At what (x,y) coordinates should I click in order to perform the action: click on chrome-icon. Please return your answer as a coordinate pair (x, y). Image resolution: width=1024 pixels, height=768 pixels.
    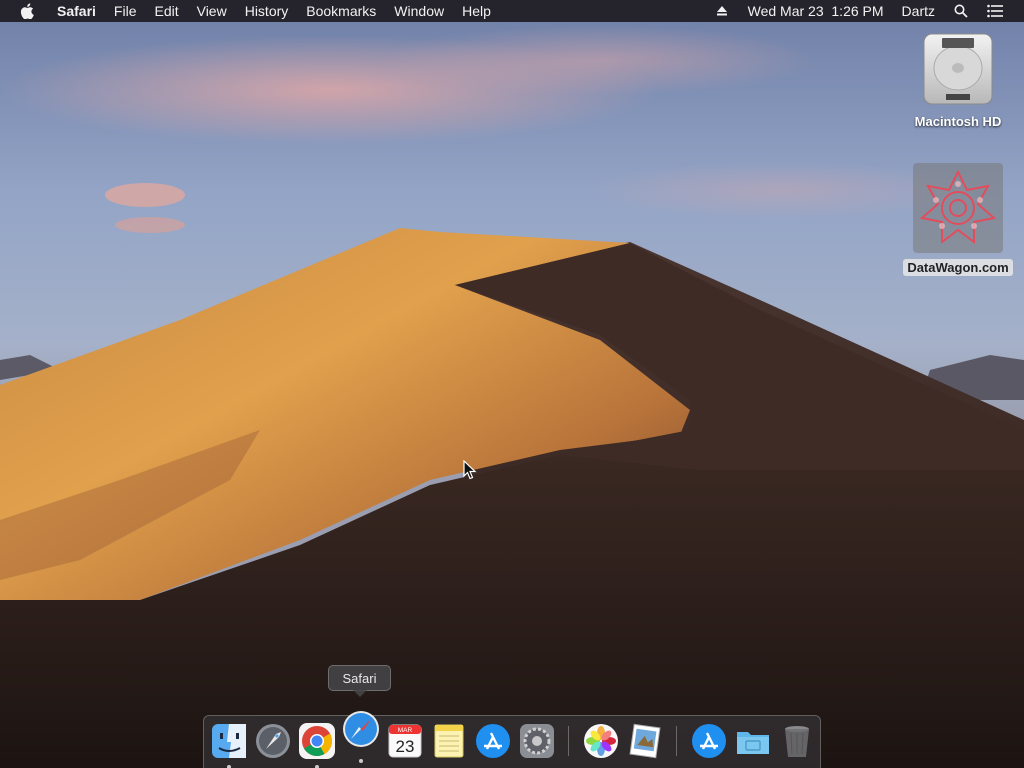
    Looking at the image, I should click on (317, 741).